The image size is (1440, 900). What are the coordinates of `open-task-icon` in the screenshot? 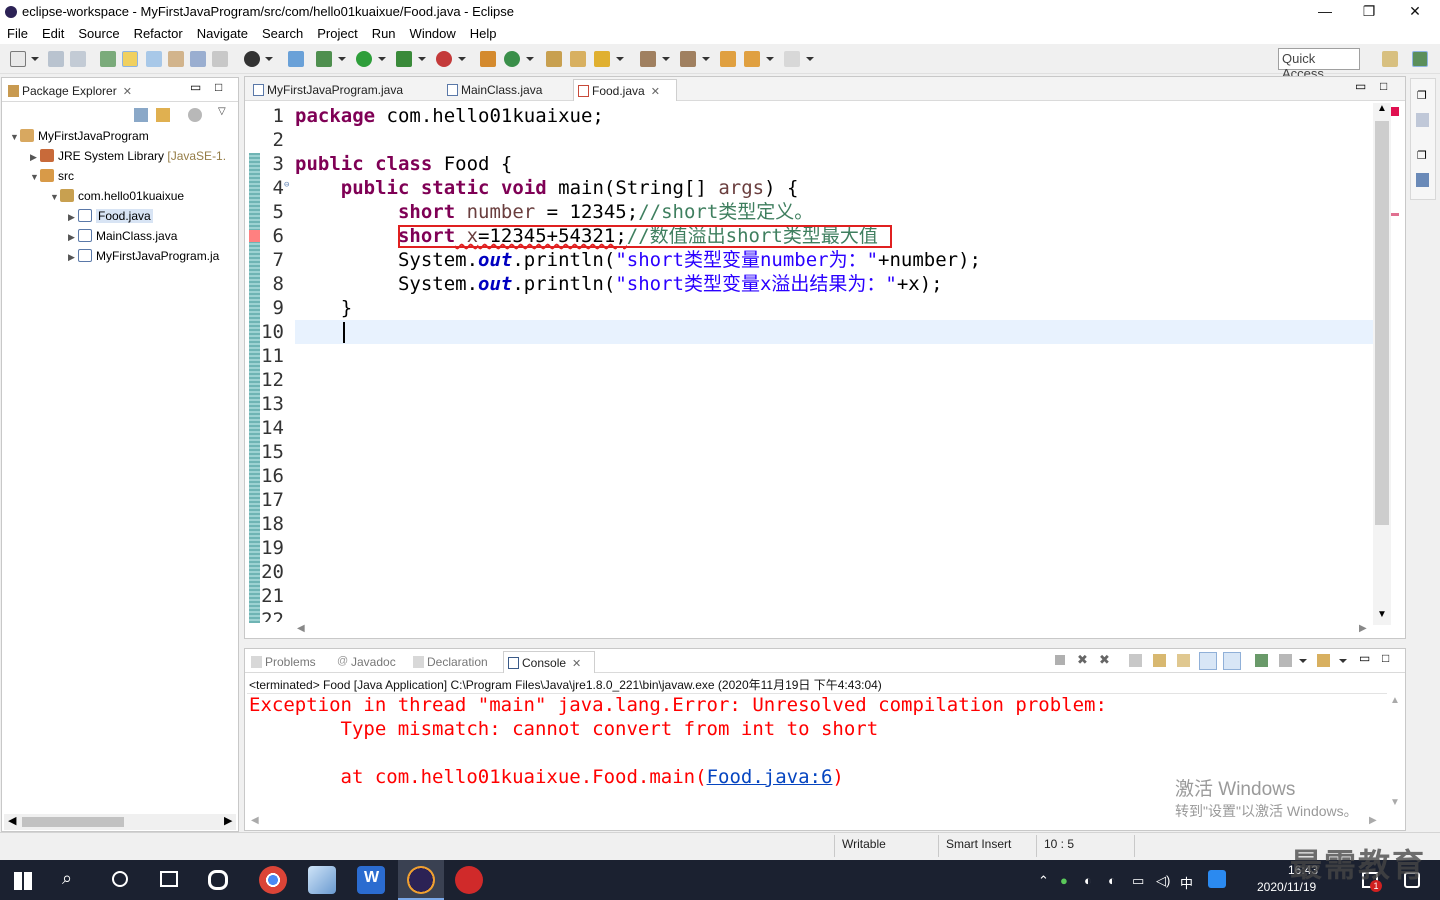 It's located at (578, 59).